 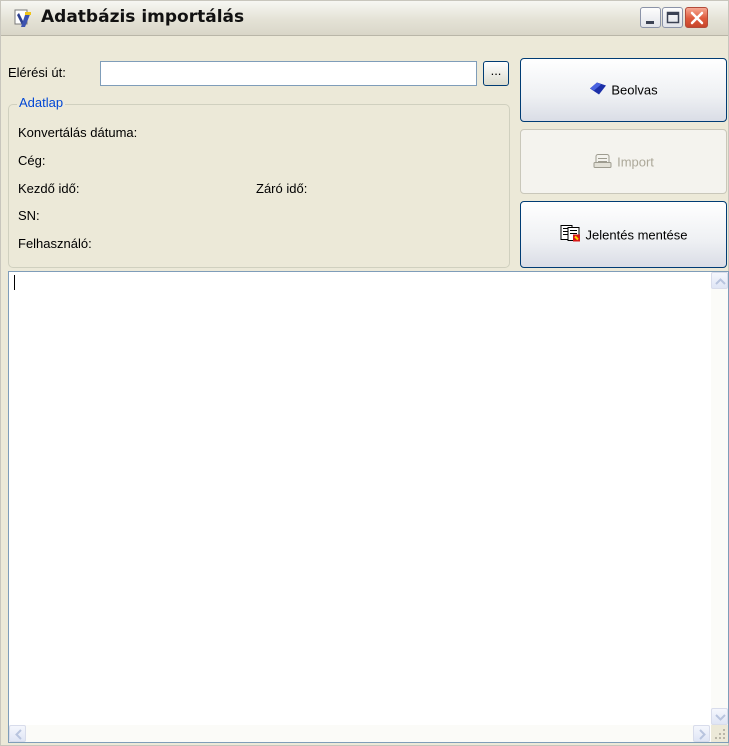 I want to click on close-button, so click(x=696, y=17).